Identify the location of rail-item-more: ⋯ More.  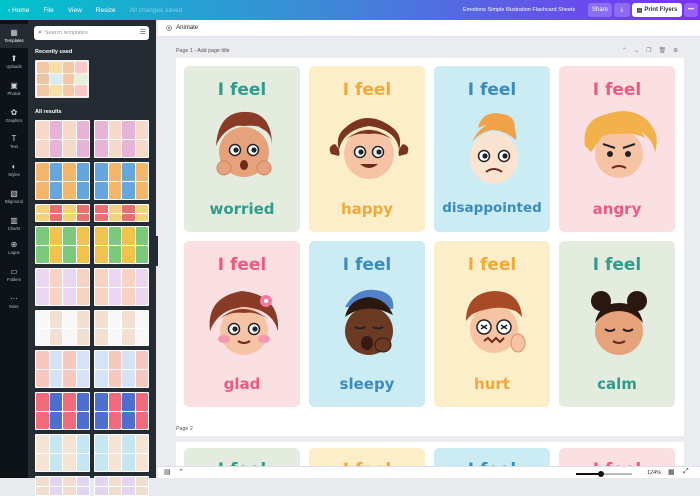
(14, 302).